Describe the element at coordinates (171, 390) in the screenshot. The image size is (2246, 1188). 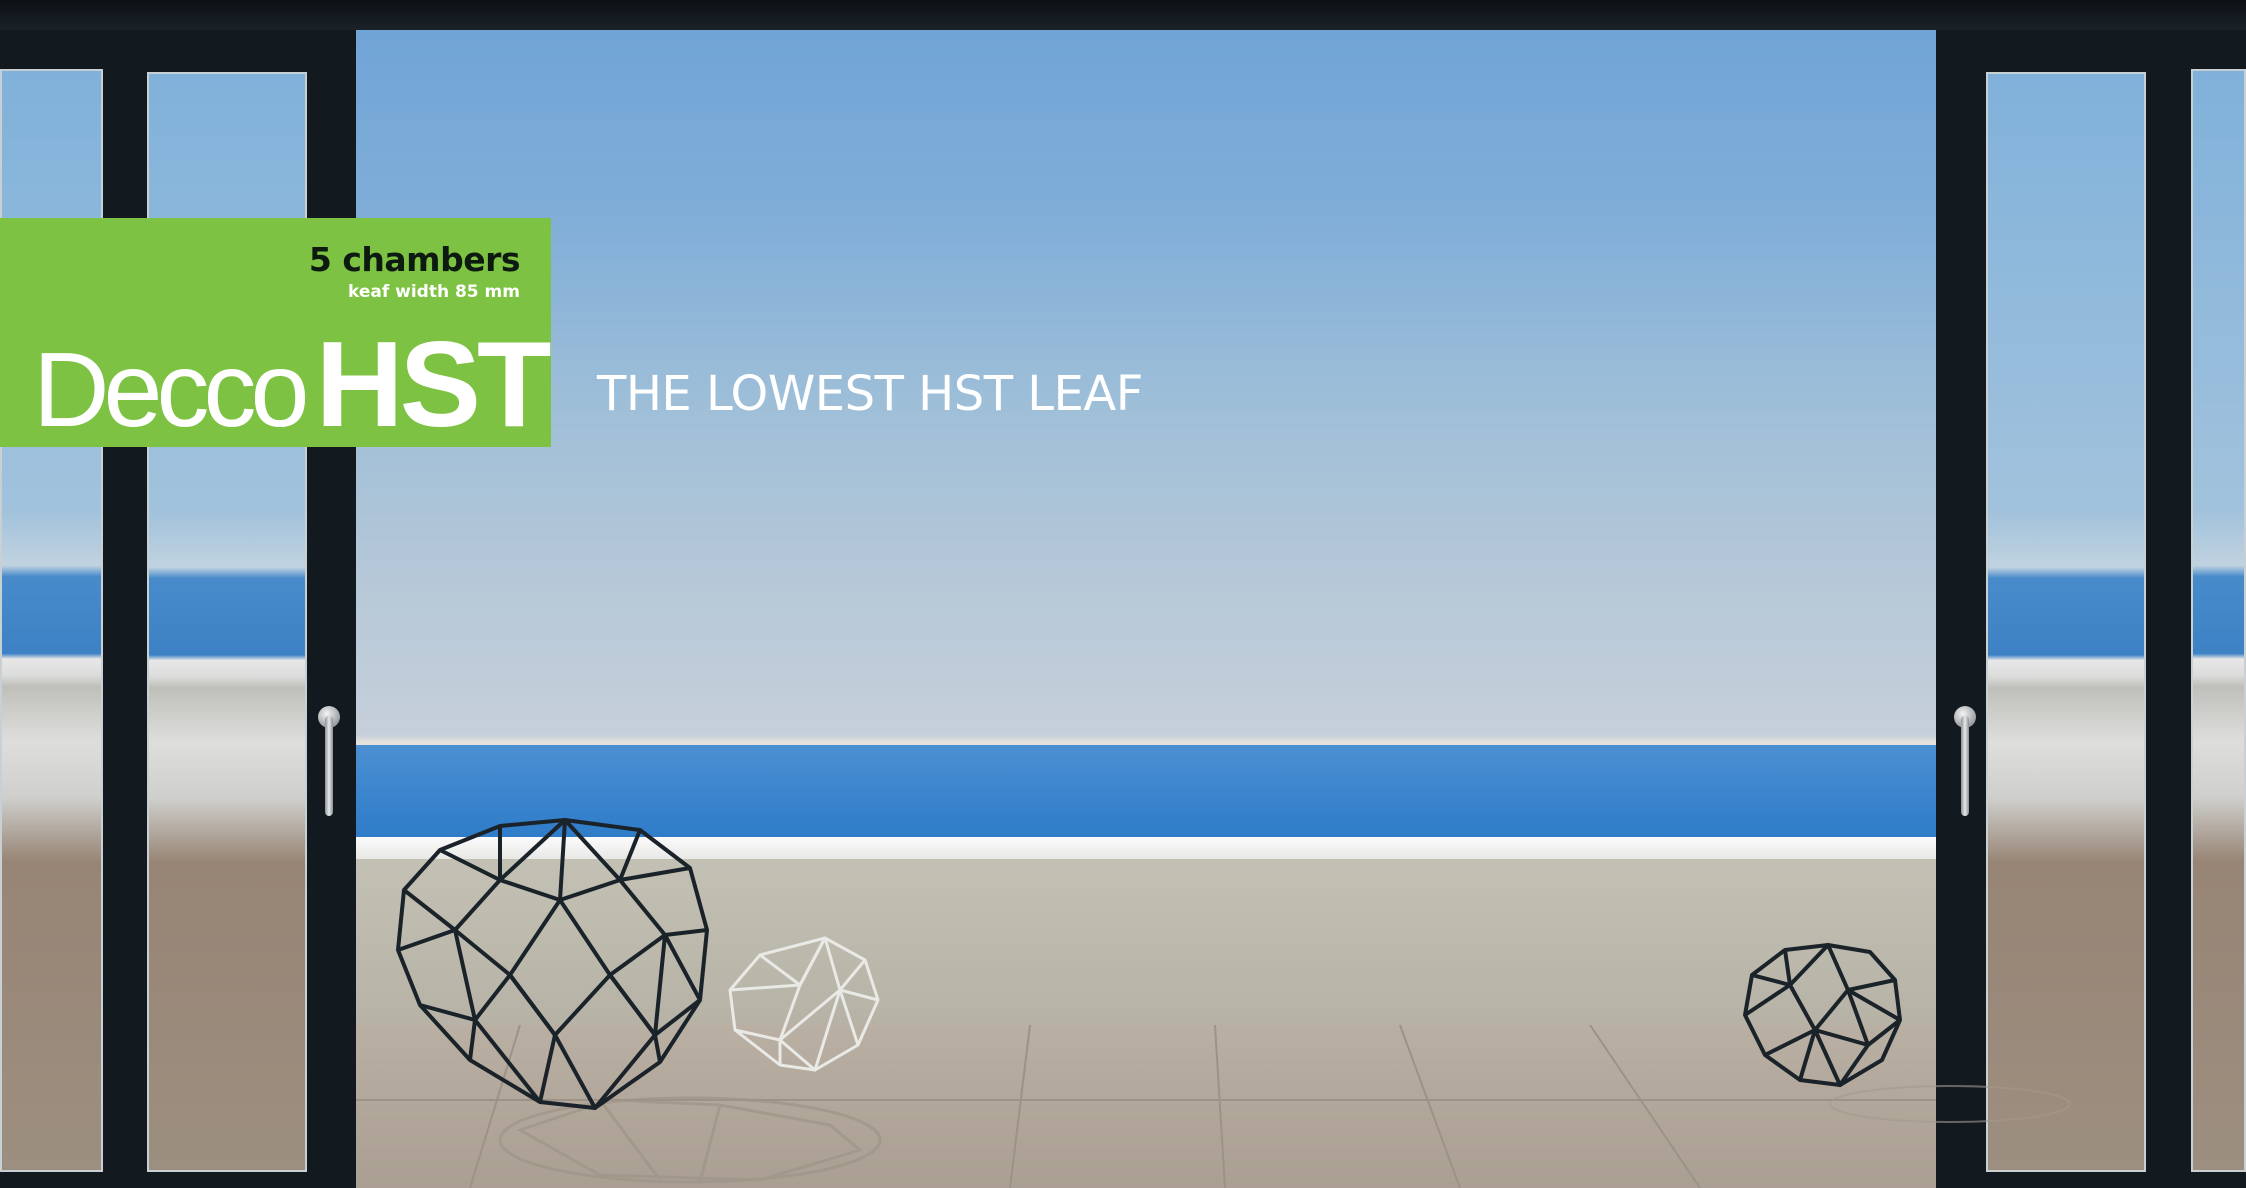
I see `product-name-light: Decco` at that location.